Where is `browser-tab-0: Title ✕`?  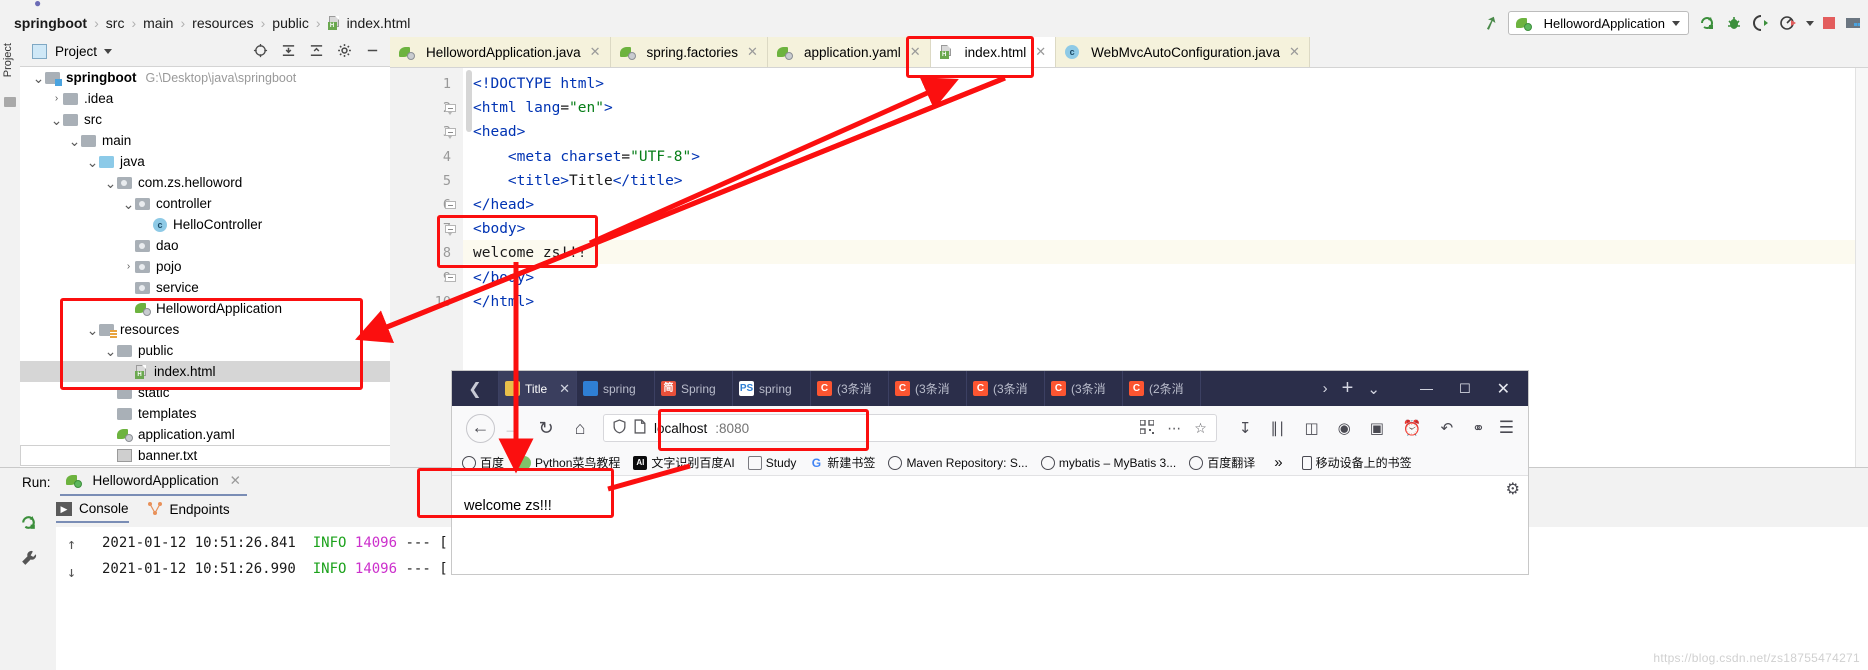 browser-tab-0: Title ✕ is located at coordinates (538, 388).